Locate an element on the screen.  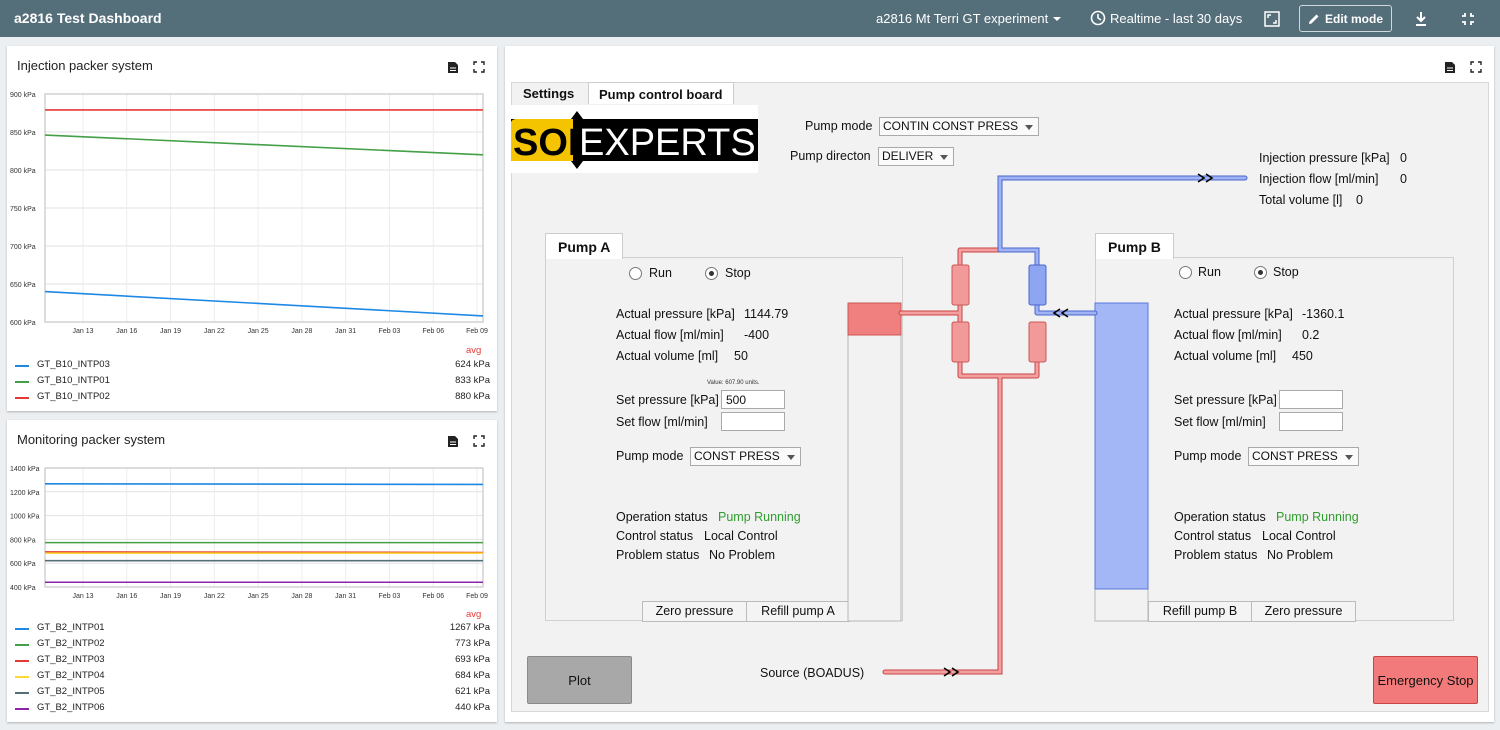
time-range-selector: Realtime - last 30 days is located at coordinates (1166, 18).